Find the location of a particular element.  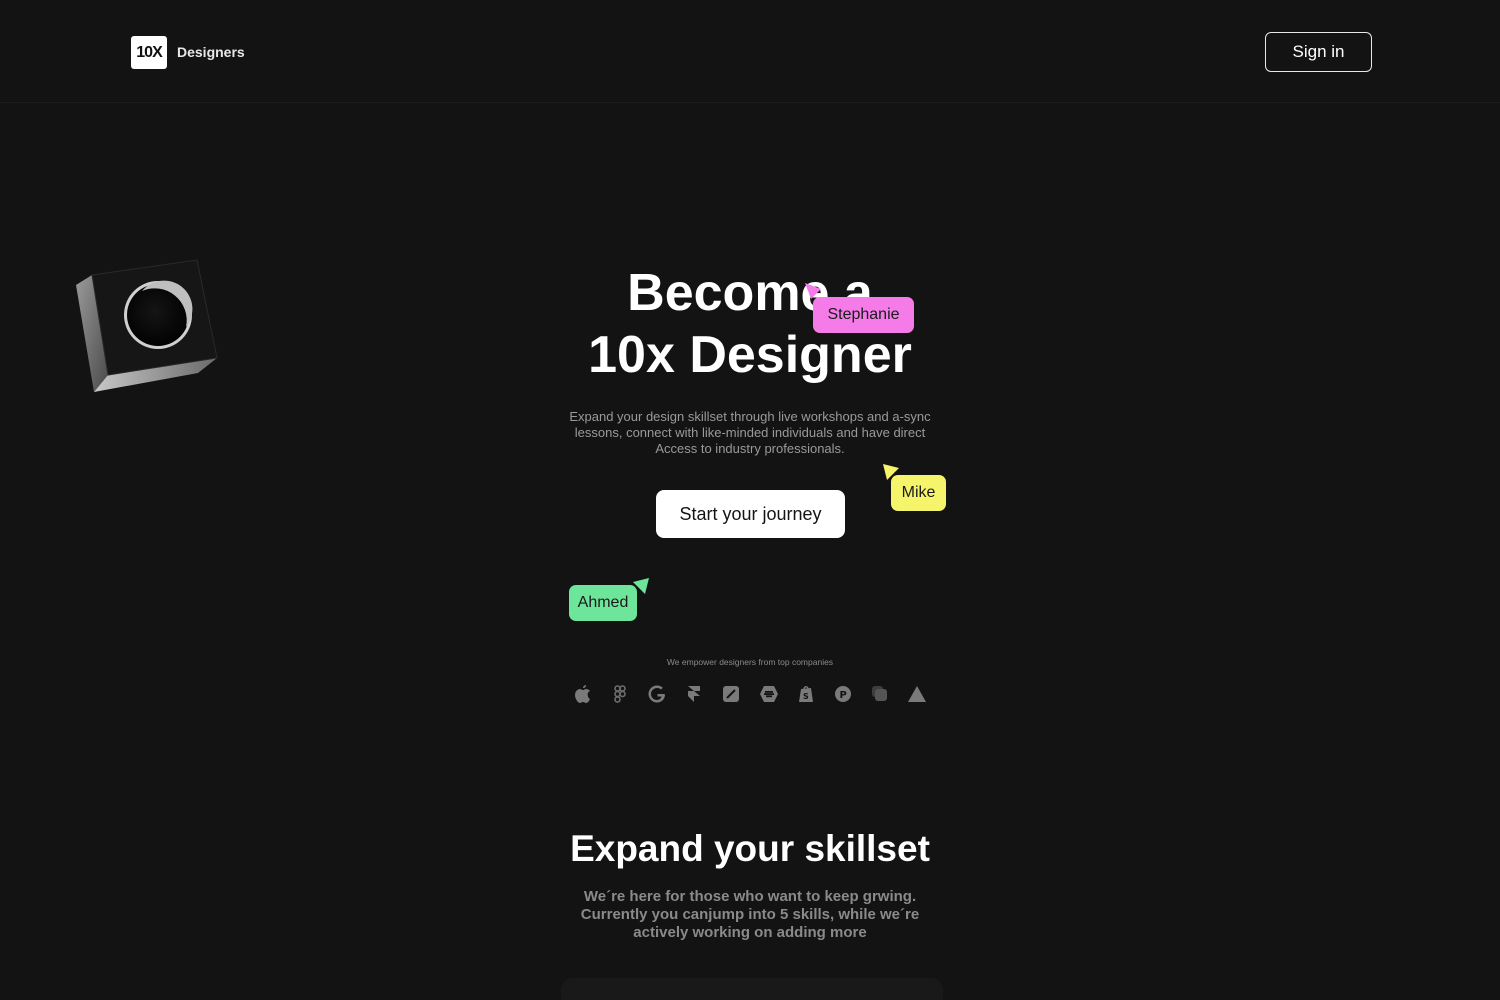

cursor-tag-ahmed: Ahmed is located at coordinates (603, 603).